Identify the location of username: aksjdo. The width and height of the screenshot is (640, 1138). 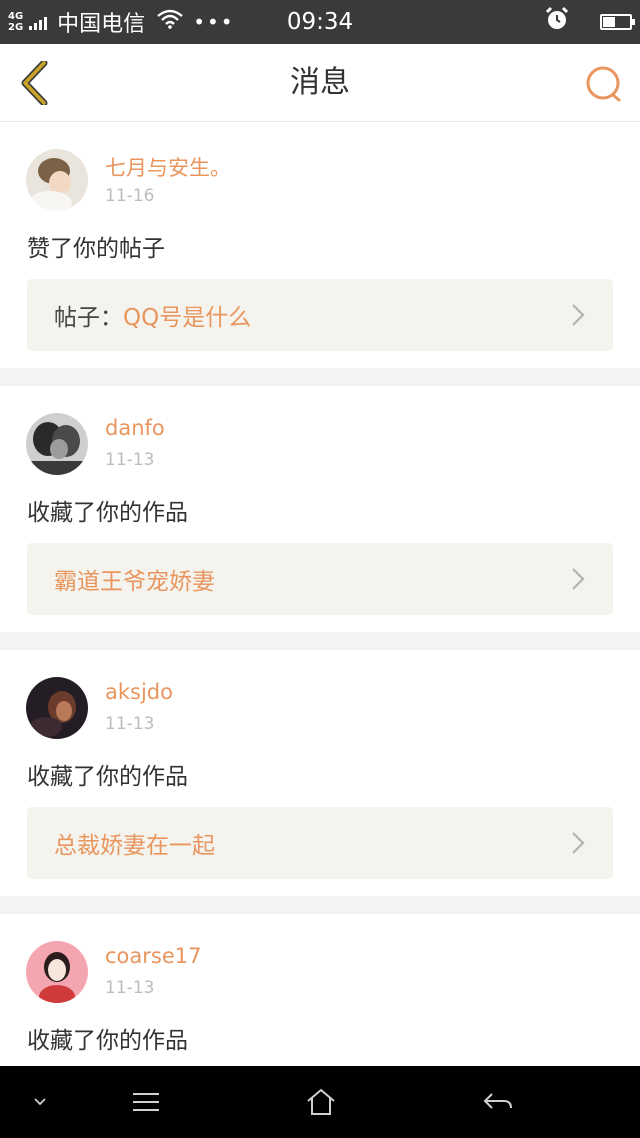
(139, 692).